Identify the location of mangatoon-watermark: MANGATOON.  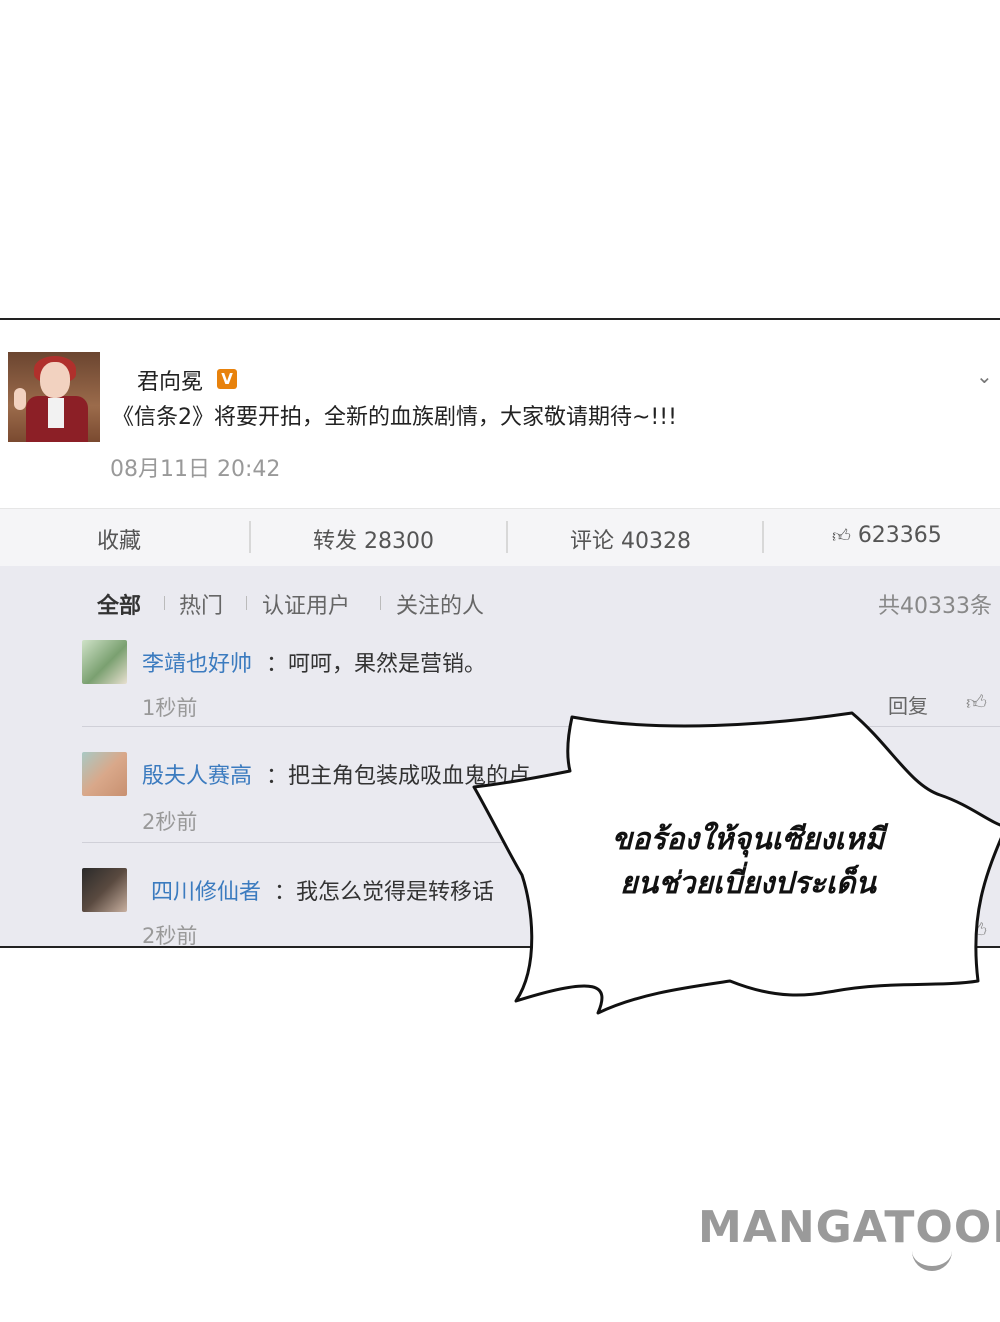
(849, 1227).